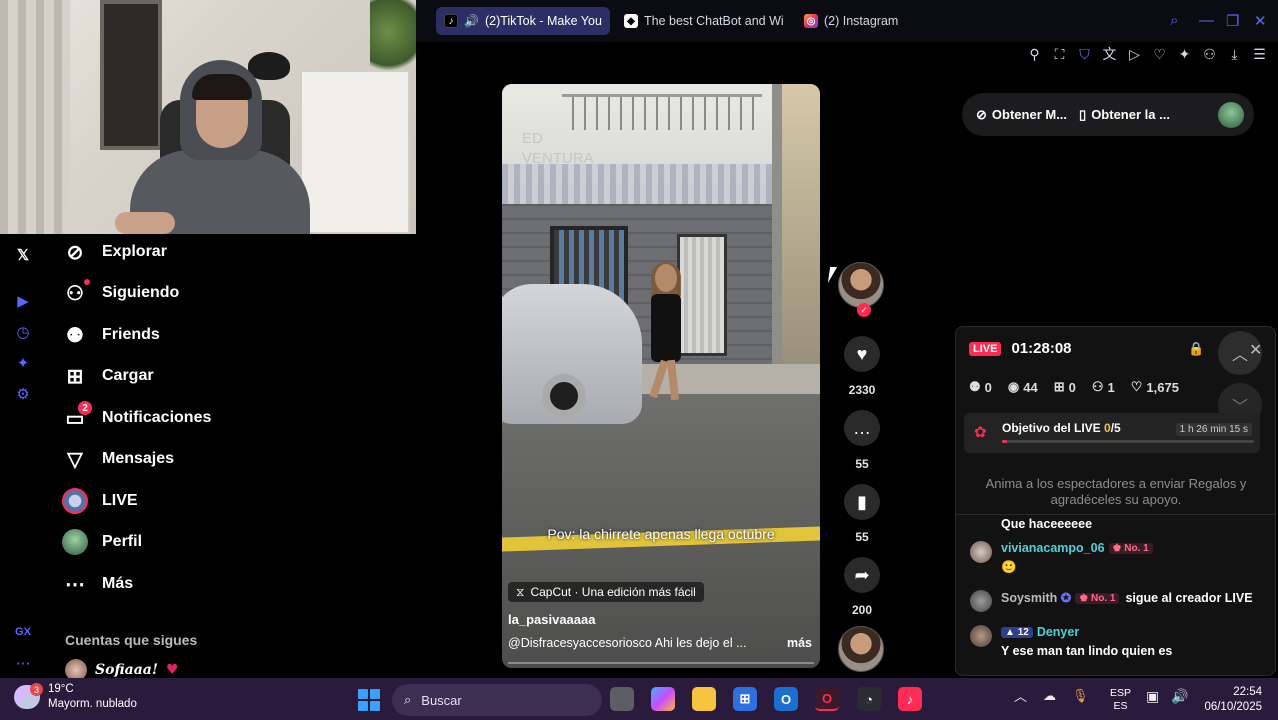 The width and height of the screenshot is (1278, 720). What do you see at coordinates (1255, 350) in the screenshot?
I see `close-panel-icon: ✕` at bounding box center [1255, 350].